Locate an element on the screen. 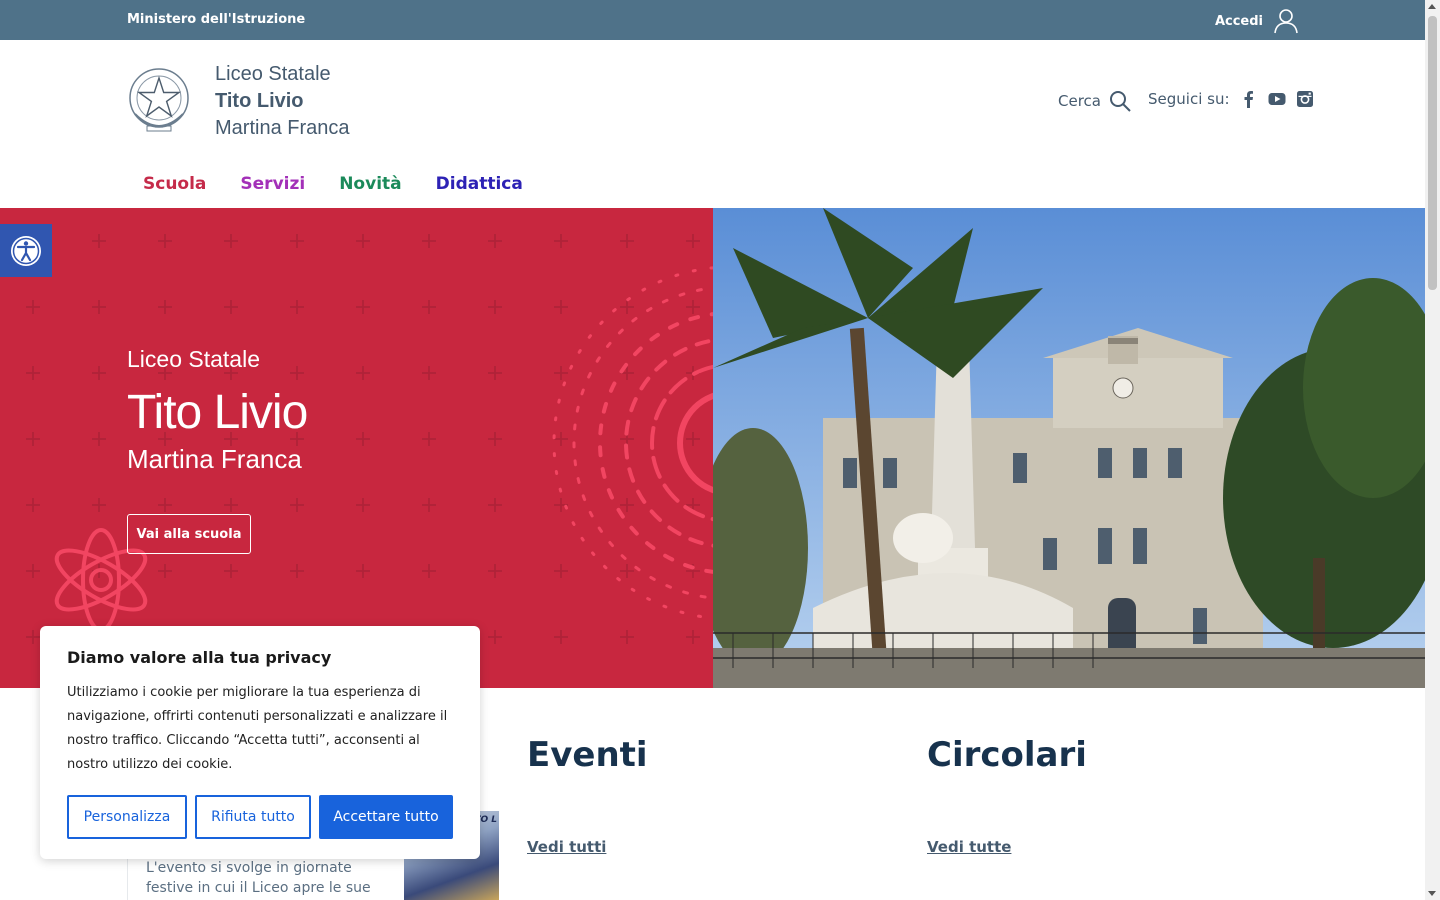 This screenshot has height=900, width=1440. login-label: Accedi is located at coordinates (1238, 21).